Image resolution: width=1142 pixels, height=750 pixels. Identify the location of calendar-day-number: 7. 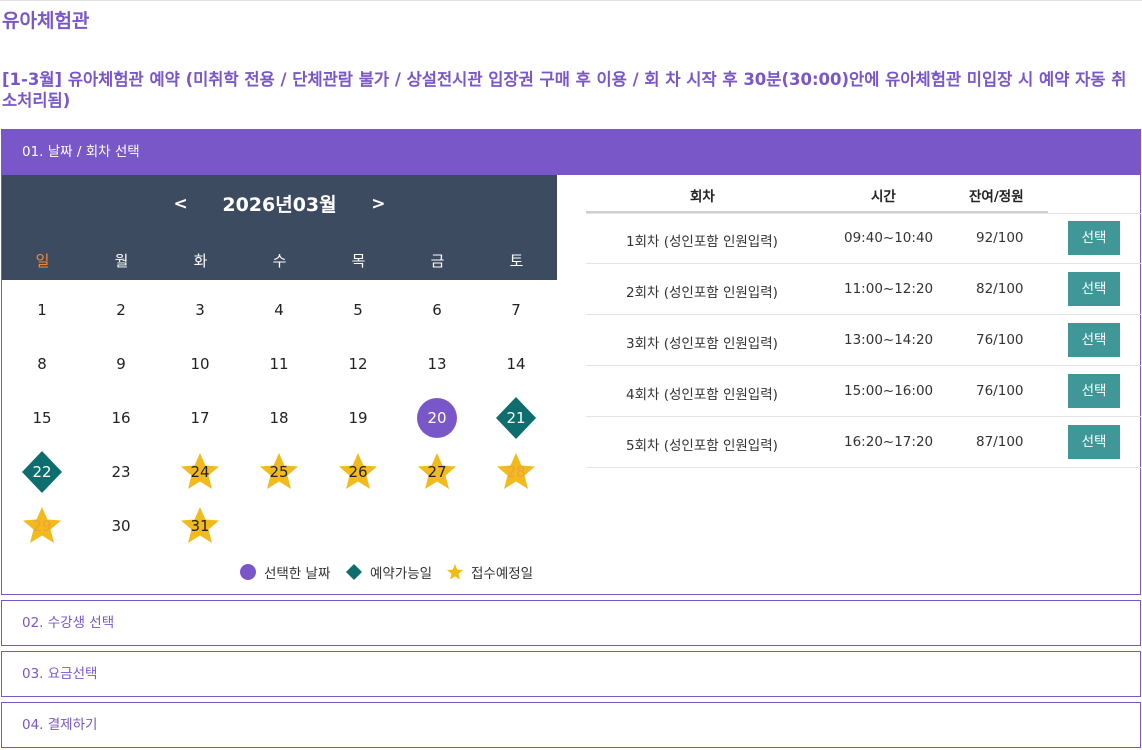
(516, 310).